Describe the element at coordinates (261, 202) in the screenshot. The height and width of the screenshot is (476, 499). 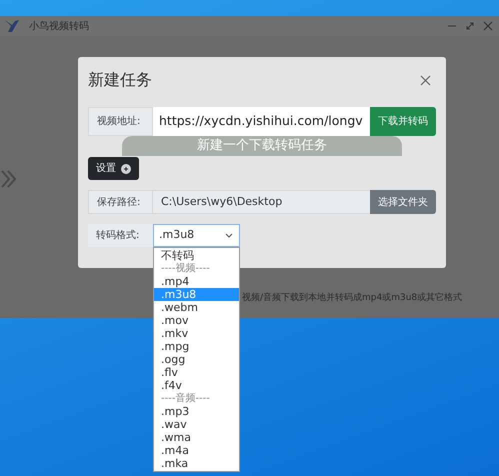
I see `save-path-field: C:\Users\wy6\Desktop` at that location.